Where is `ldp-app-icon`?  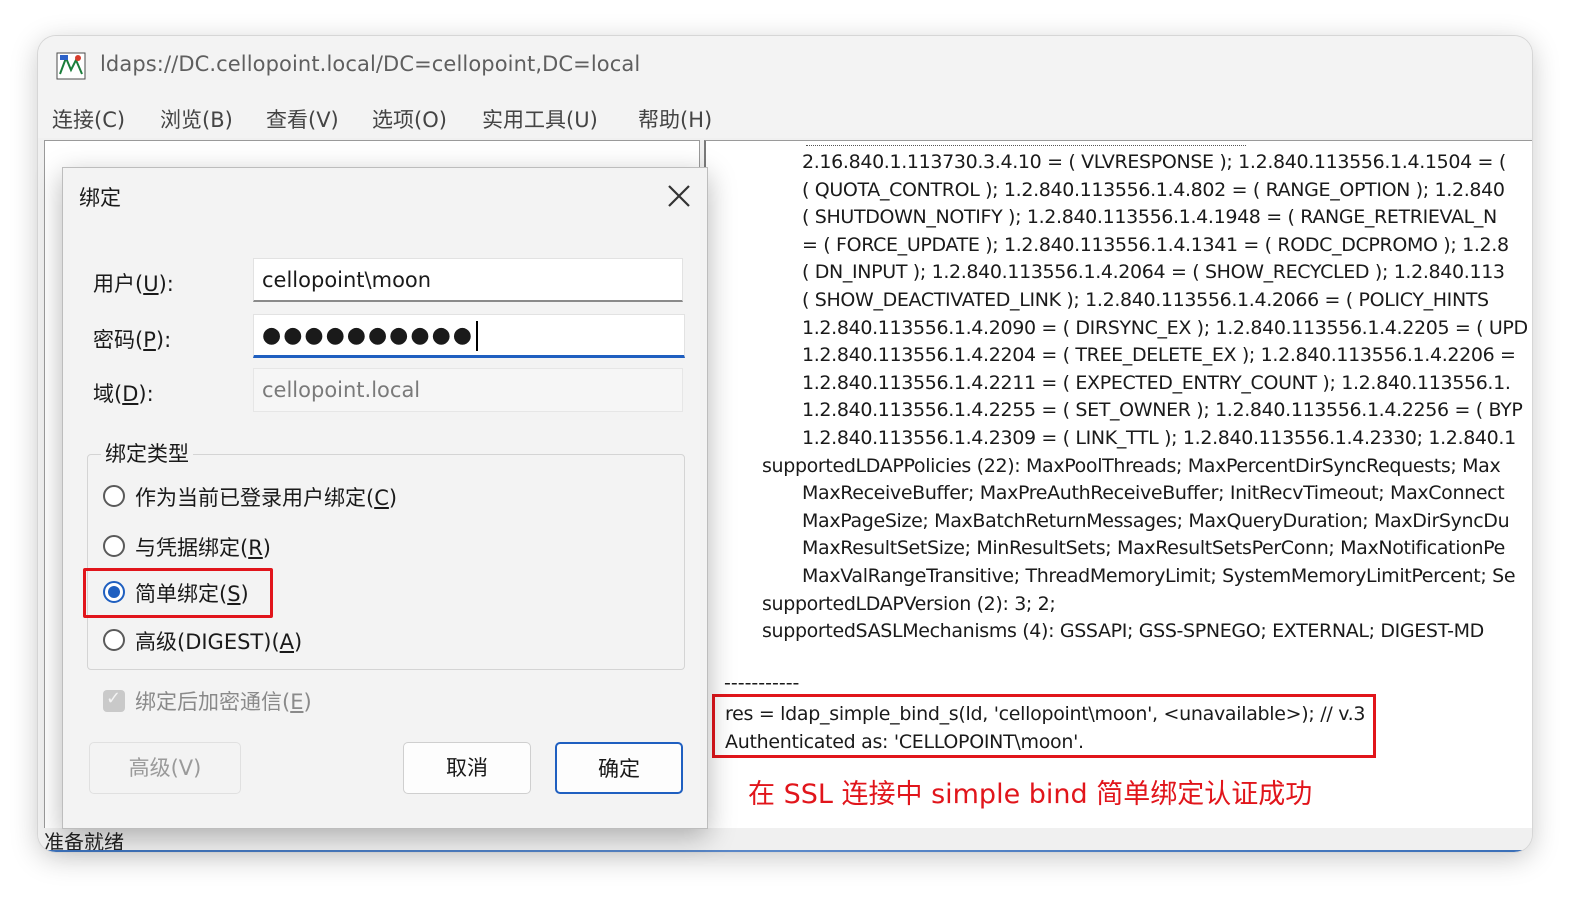
ldp-app-icon is located at coordinates (71, 66).